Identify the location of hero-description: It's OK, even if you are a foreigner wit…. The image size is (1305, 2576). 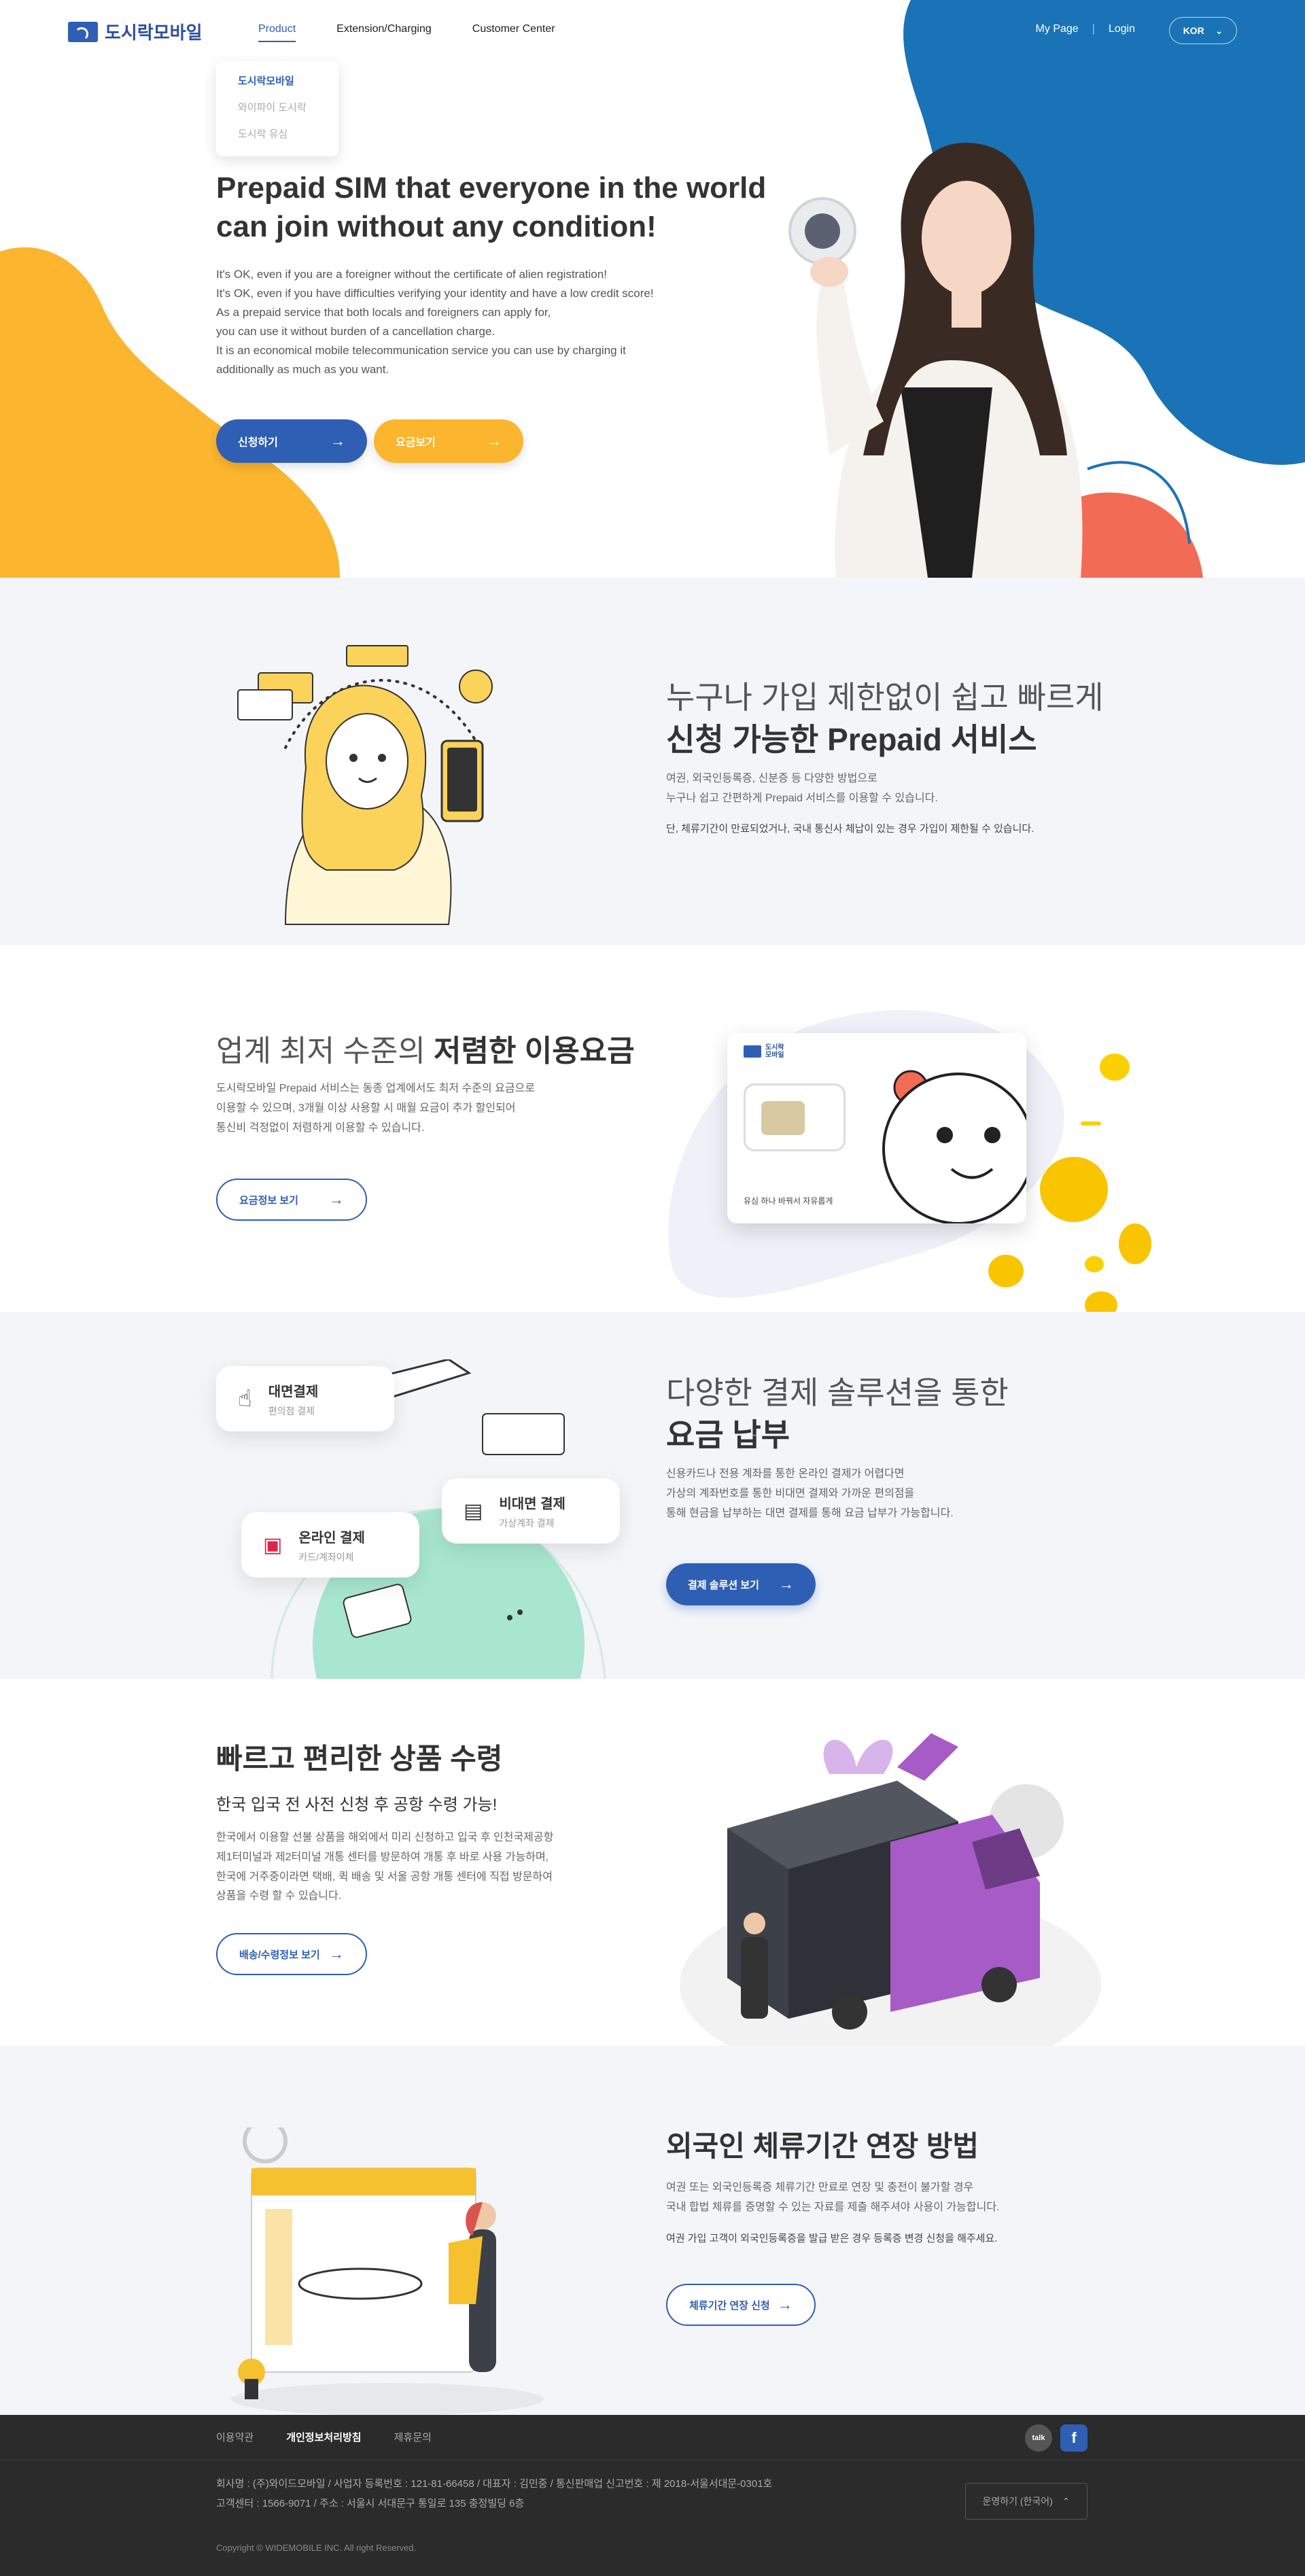
(474, 322).